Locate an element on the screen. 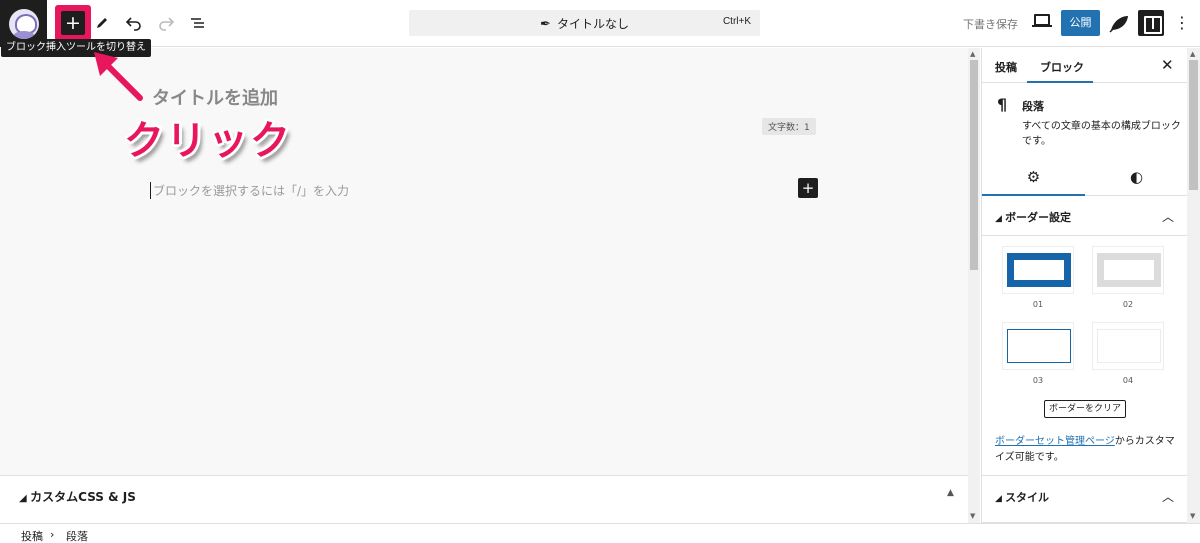 The width and height of the screenshot is (1200, 543). metabox-title: ◢ カスタムCSS & JS is located at coordinates (77, 496).